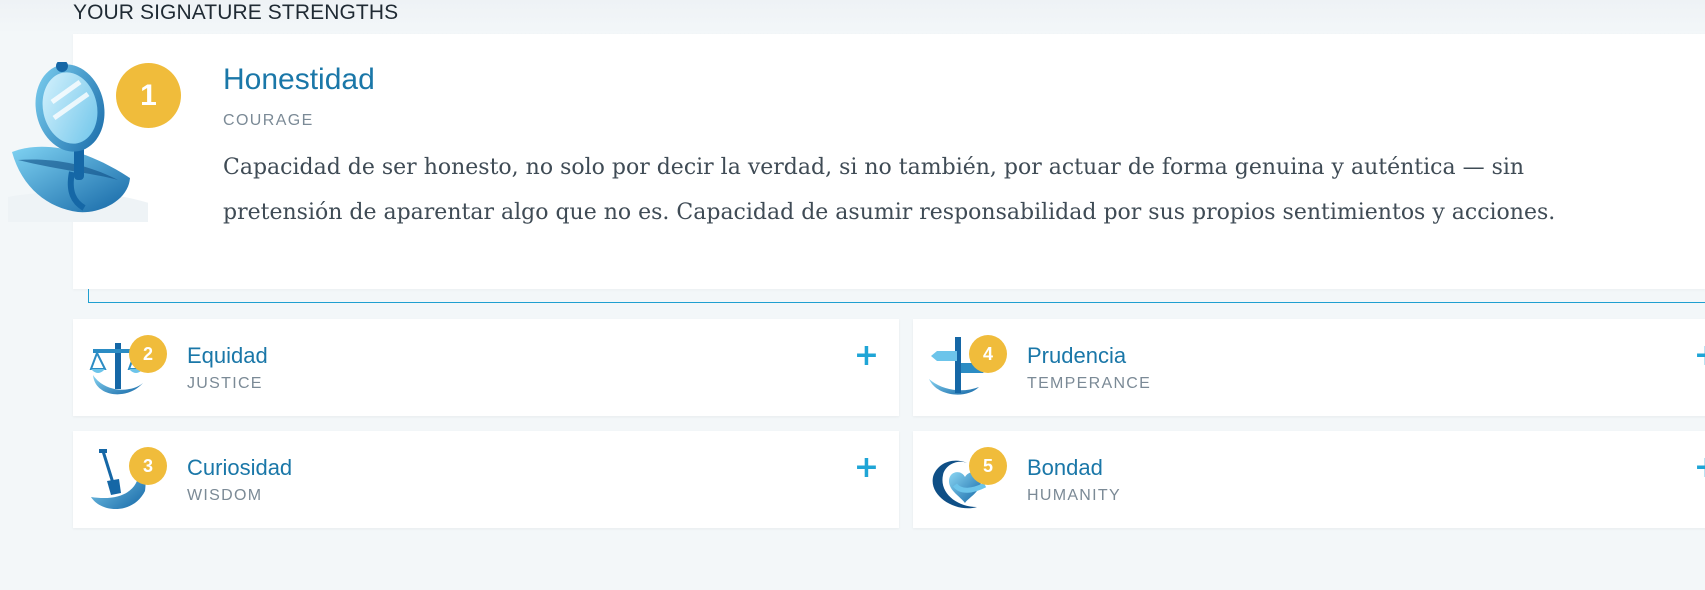 This screenshot has width=1705, height=590. I want to click on strength-name: Curiosidad, so click(240, 467).